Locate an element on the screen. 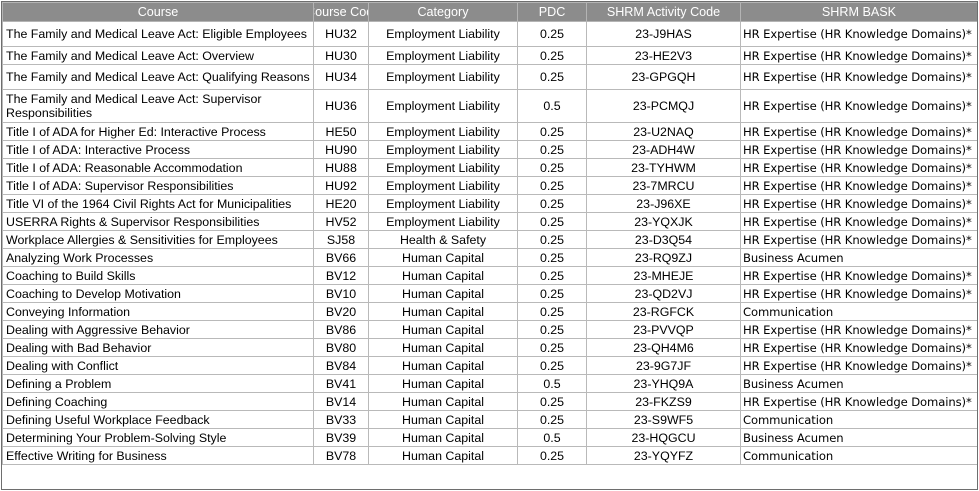  header-pdc: PDC is located at coordinates (552, 12).